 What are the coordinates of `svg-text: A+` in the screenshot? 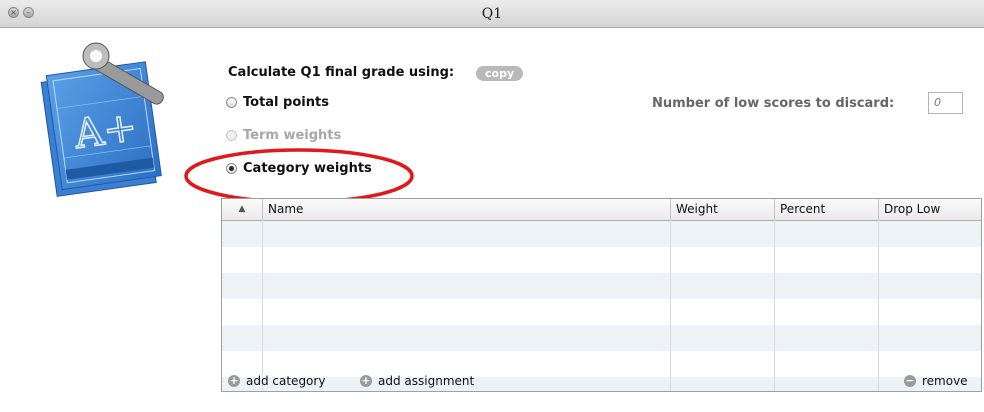 It's located at (105, 131).